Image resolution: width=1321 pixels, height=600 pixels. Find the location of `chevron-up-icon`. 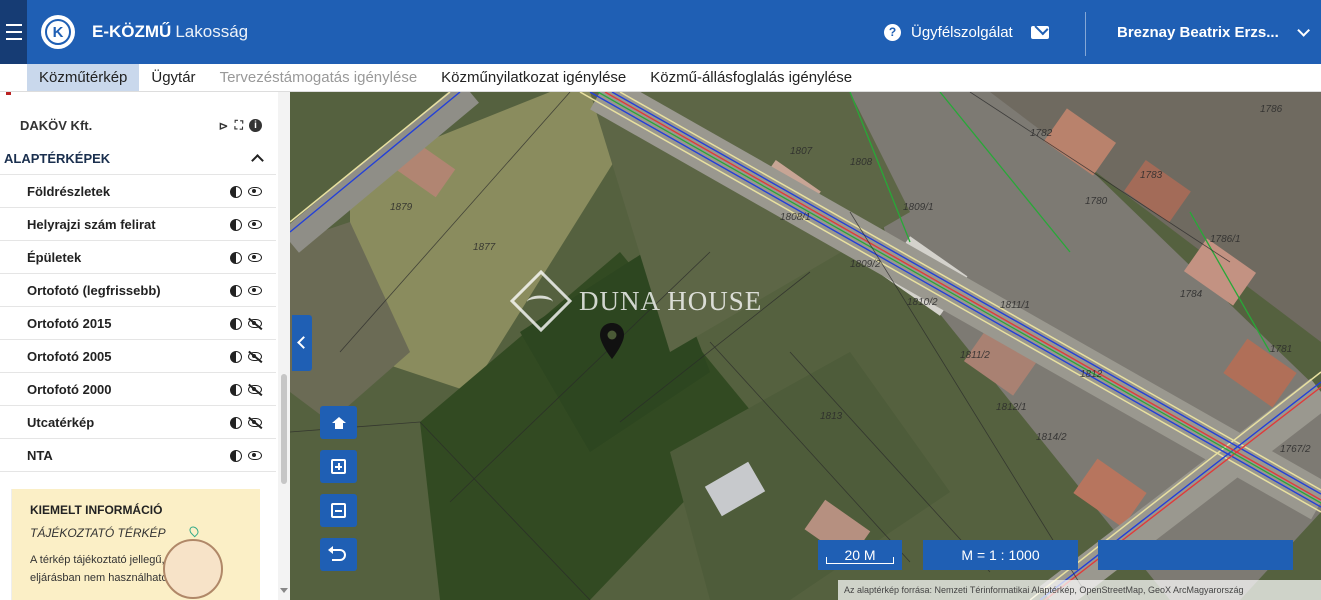

chevron-up-icon is located at coordinates (257, 160).